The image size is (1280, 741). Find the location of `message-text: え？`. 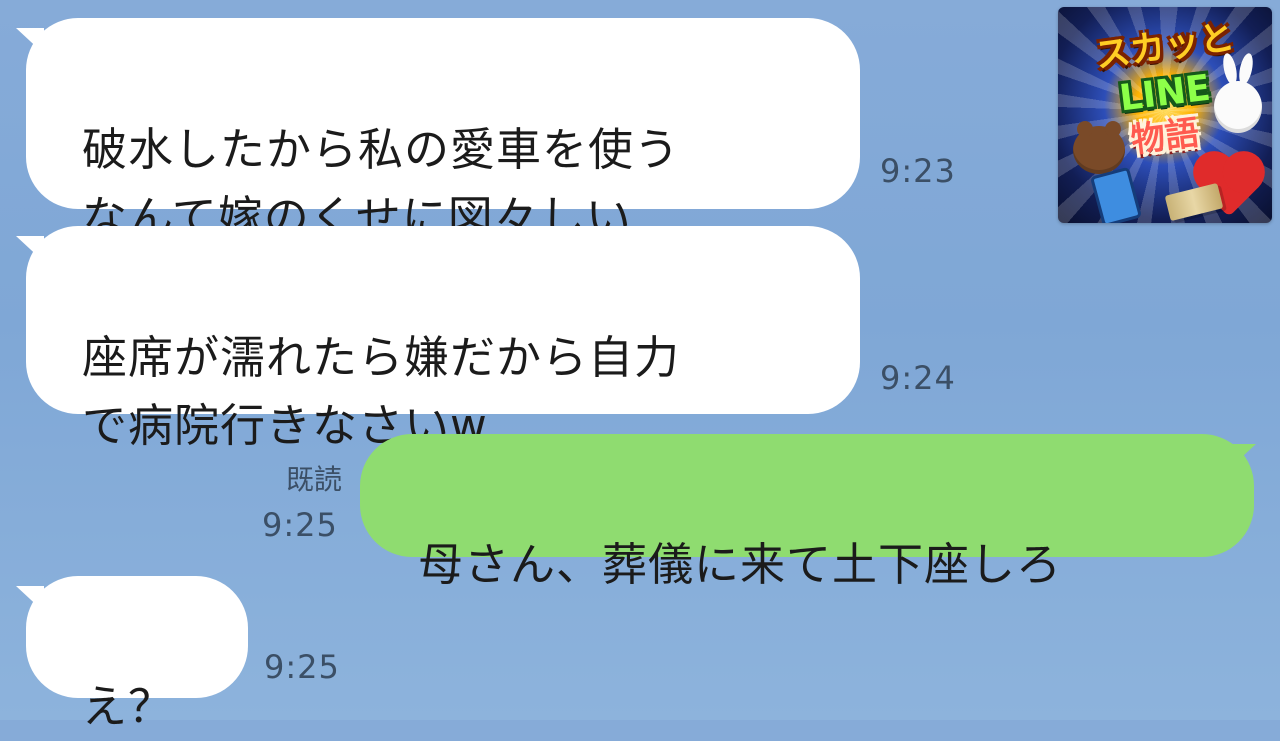

message-text: え？ is located at coordinates (128, 706).